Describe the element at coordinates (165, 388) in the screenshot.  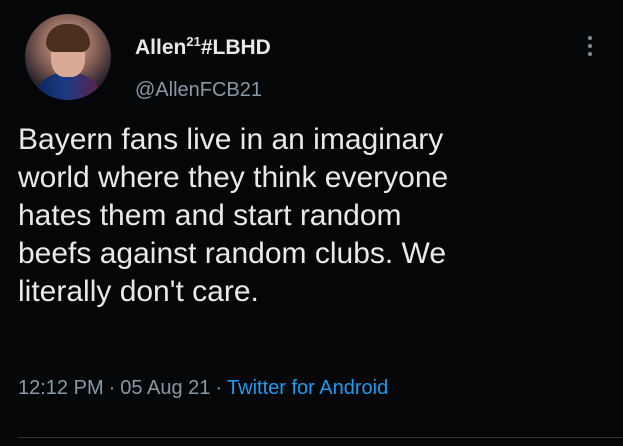
I see `tweet-date: 05 Aug 21` at that location.